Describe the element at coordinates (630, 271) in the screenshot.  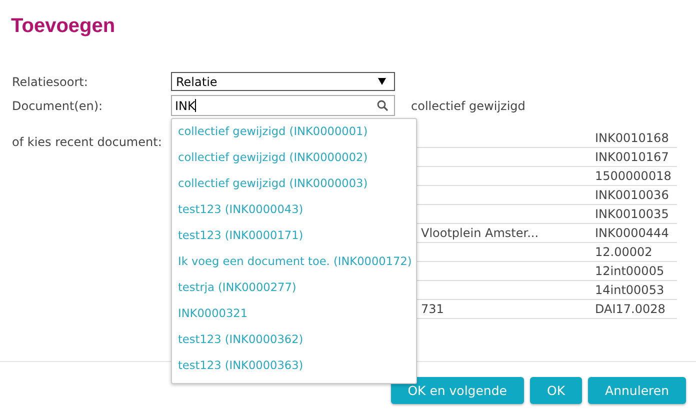
I see `table-cell-text: 12int00005` at that location.